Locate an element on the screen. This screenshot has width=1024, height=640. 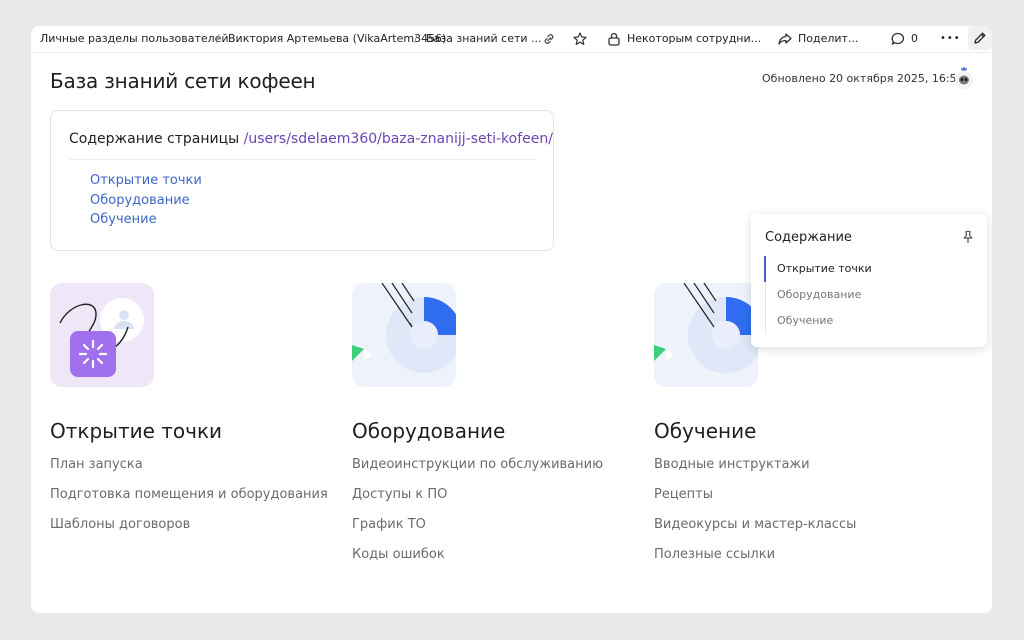
comments-count: 0 is located at coordinates (914, 38).